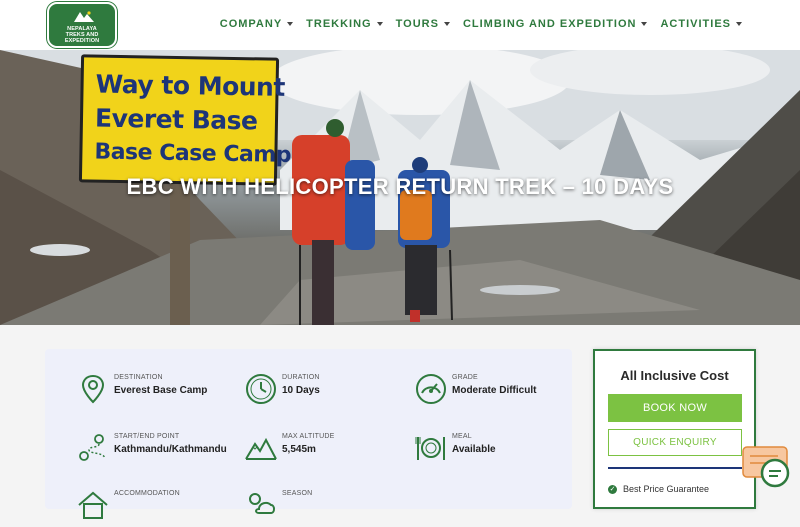 The height and width of the screenshot is (527, 800). I want to click on nav-tours-label: TOURS, so click(417, 24).